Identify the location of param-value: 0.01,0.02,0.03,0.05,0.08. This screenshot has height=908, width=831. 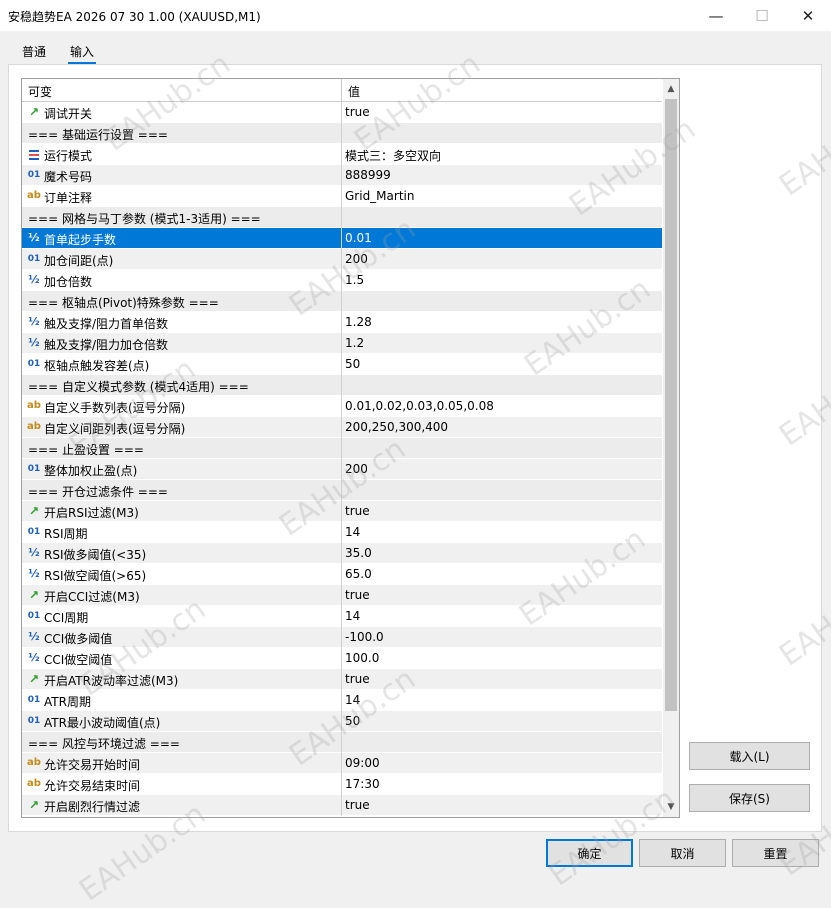
(419, 406).